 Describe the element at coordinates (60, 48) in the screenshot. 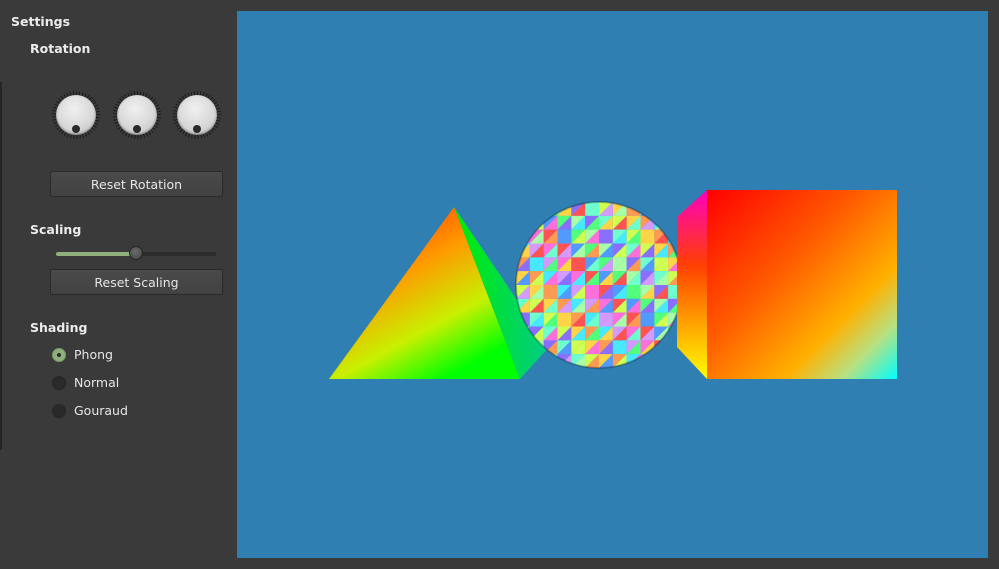

I see `rotation-group-title: Rotation` at that location.